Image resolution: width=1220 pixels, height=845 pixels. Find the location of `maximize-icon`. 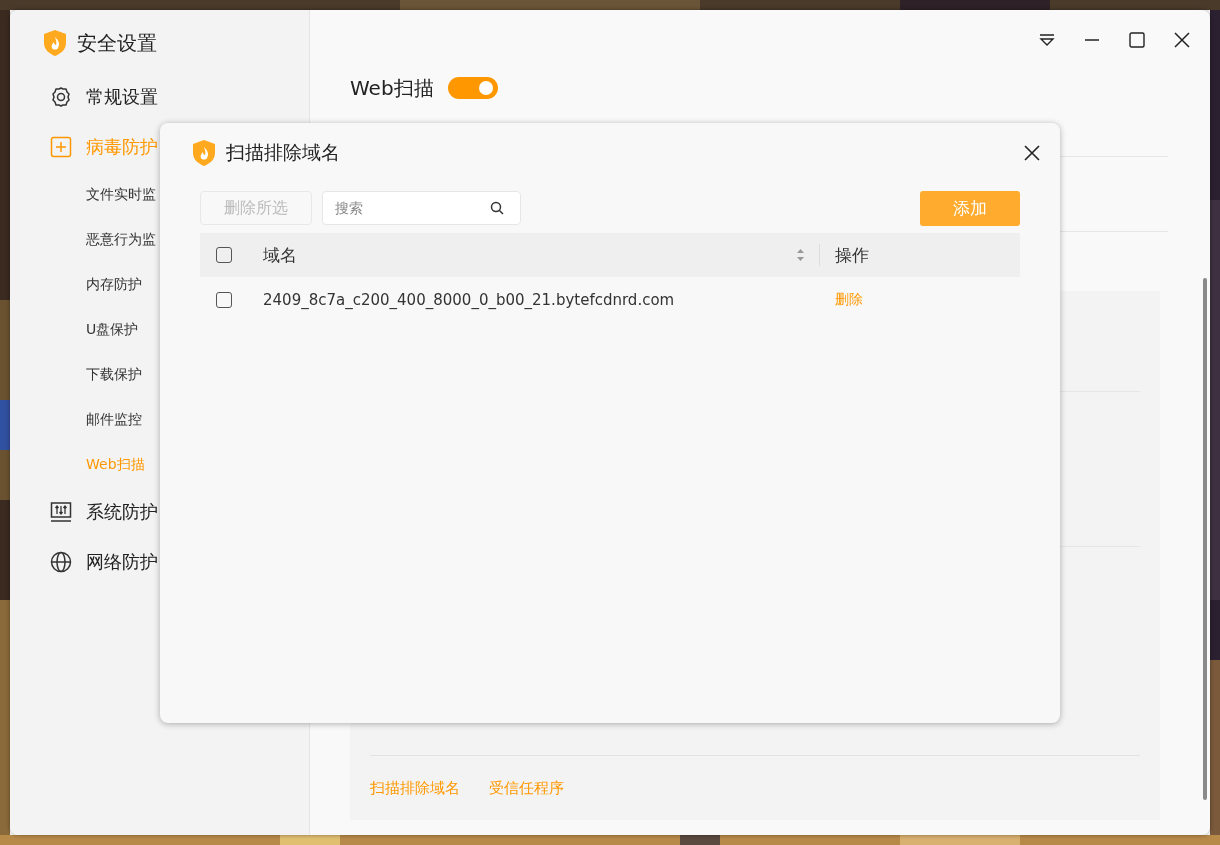

maximize-icon is located at coordinates (1137, 40).